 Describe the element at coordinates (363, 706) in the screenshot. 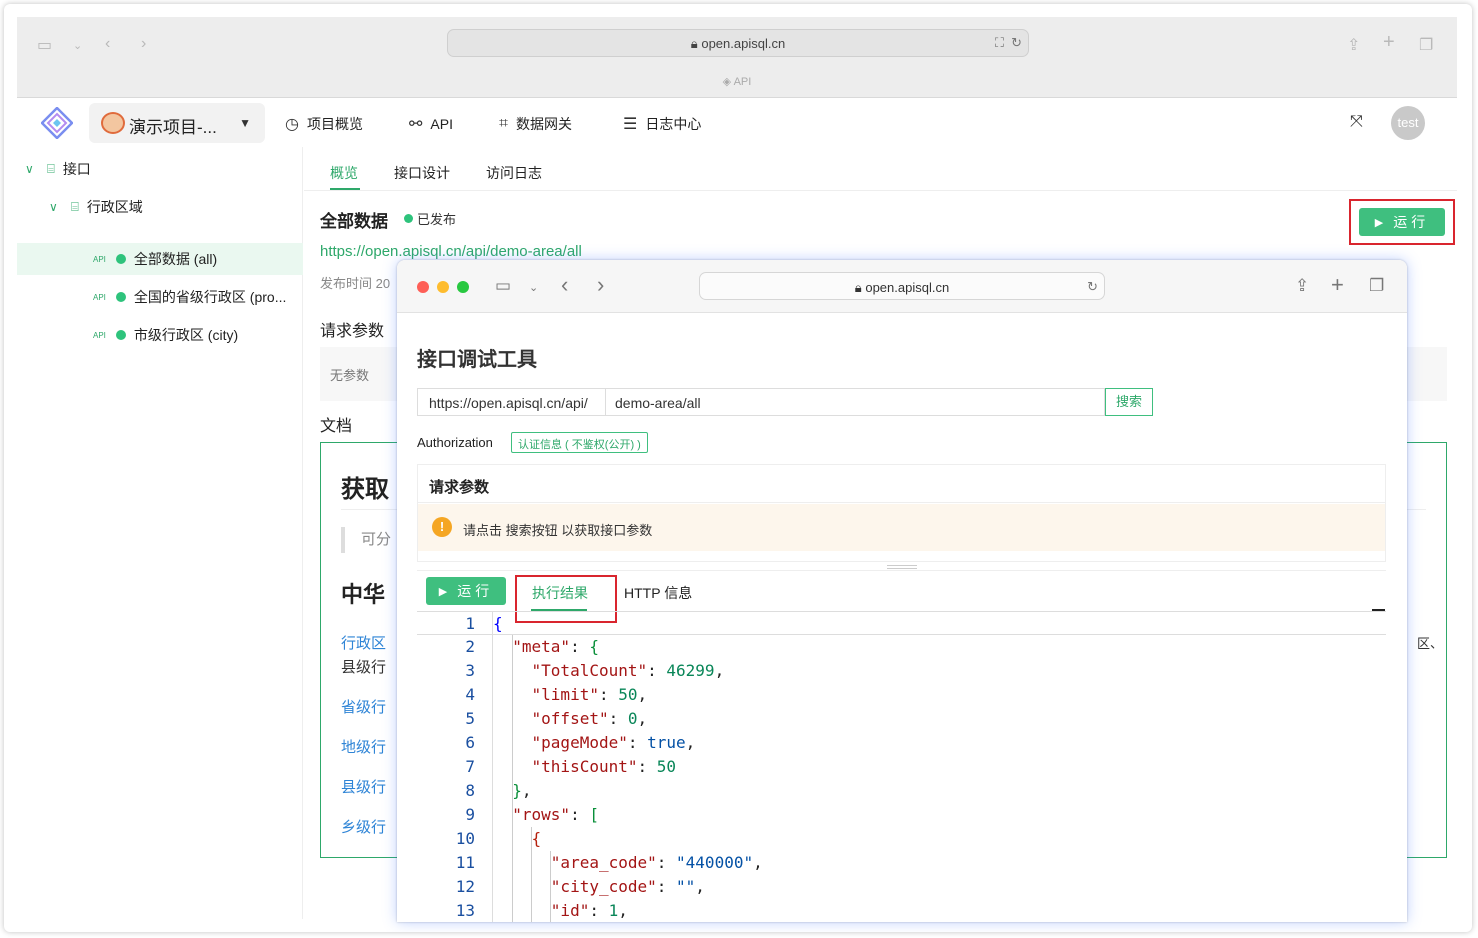

I see `doc-link: 省级行` at that location.